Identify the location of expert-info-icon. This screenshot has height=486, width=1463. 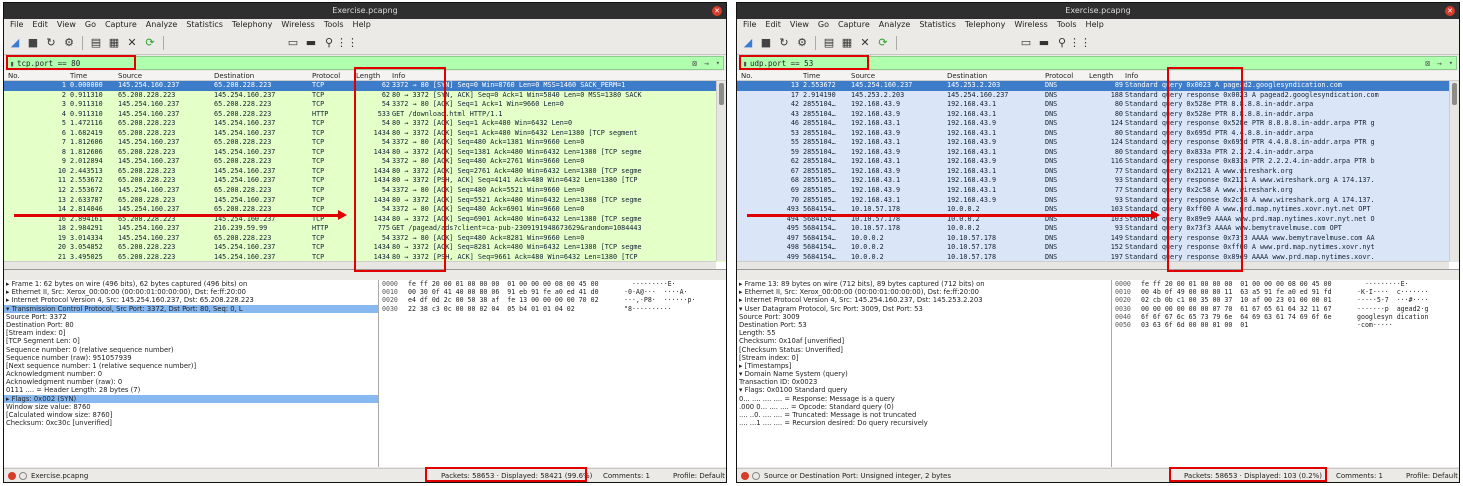
(745, 475).